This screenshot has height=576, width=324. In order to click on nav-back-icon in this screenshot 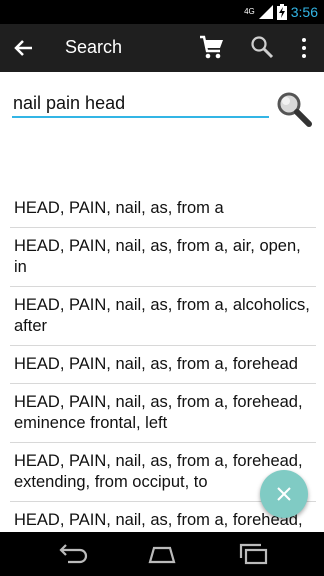, I will do `click(72, 554)`.